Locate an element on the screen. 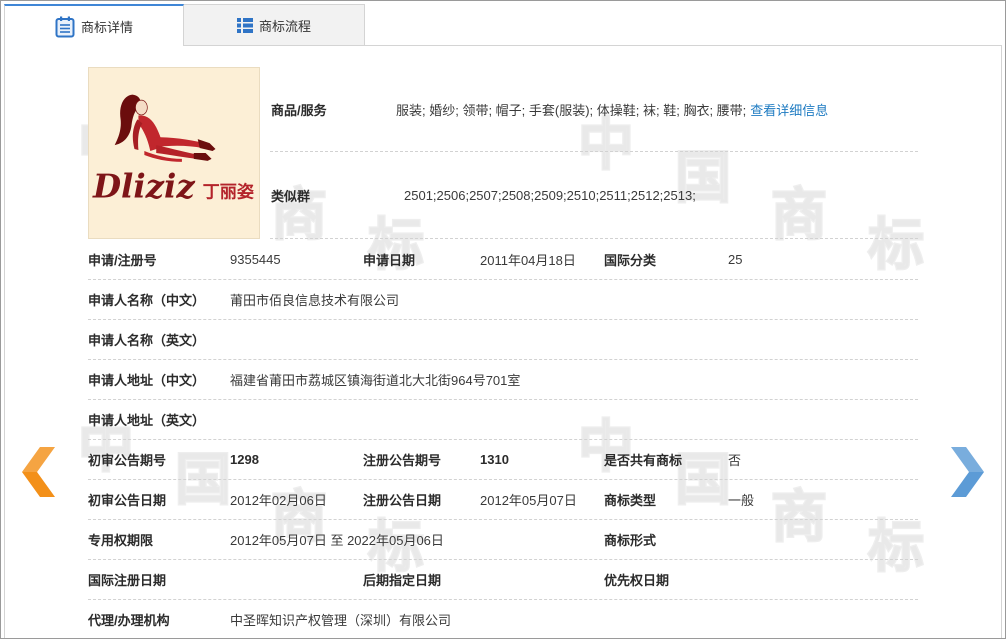  intl-reg-date-label: 国际注册日期 is located at coordinates (127, 580).